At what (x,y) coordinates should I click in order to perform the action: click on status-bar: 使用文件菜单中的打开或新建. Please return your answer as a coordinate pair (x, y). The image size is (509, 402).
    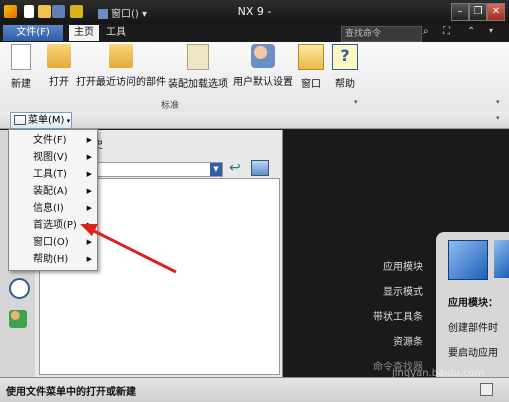
    Looking at the image, I should click on (254, 389).